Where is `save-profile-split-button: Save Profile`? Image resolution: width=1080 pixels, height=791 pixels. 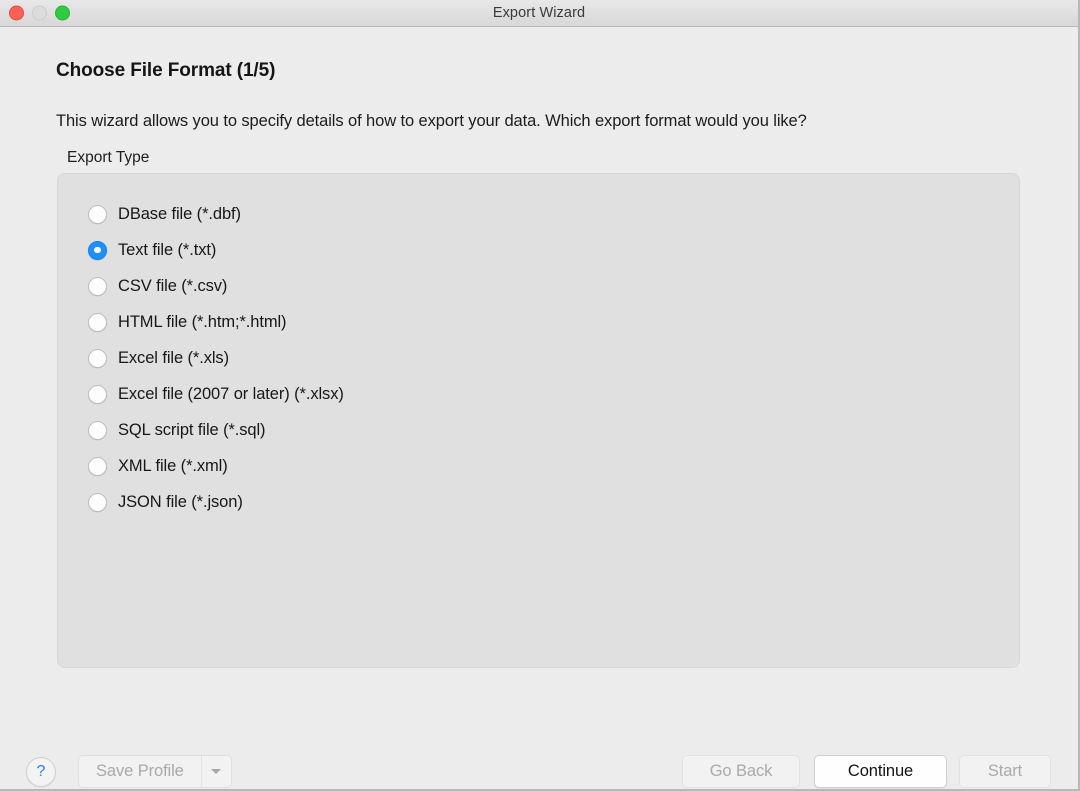
save-profile-split-button: Save Profile is located at coordinates (155, 771).